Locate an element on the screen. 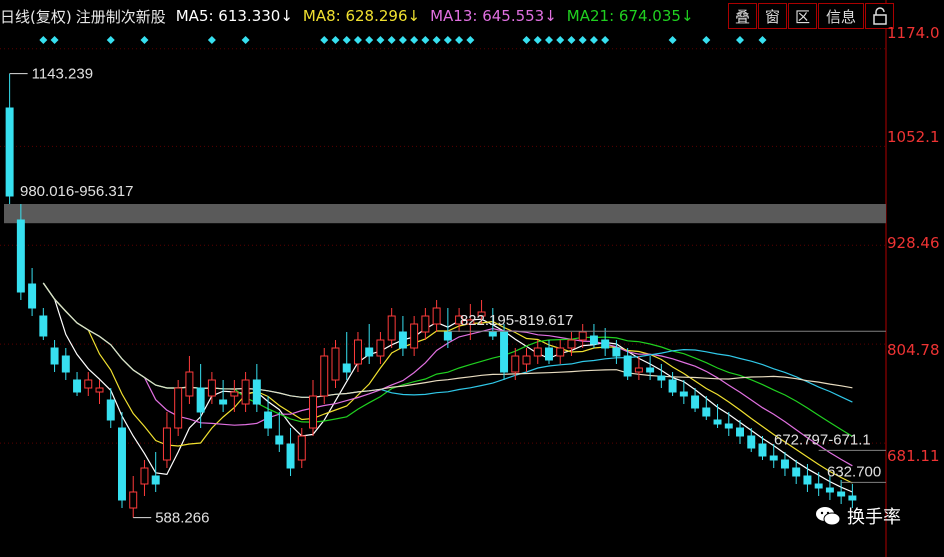 This screenshot has width=944, height=557. high-label: 1143.239 is located at coordinates (62, 74).